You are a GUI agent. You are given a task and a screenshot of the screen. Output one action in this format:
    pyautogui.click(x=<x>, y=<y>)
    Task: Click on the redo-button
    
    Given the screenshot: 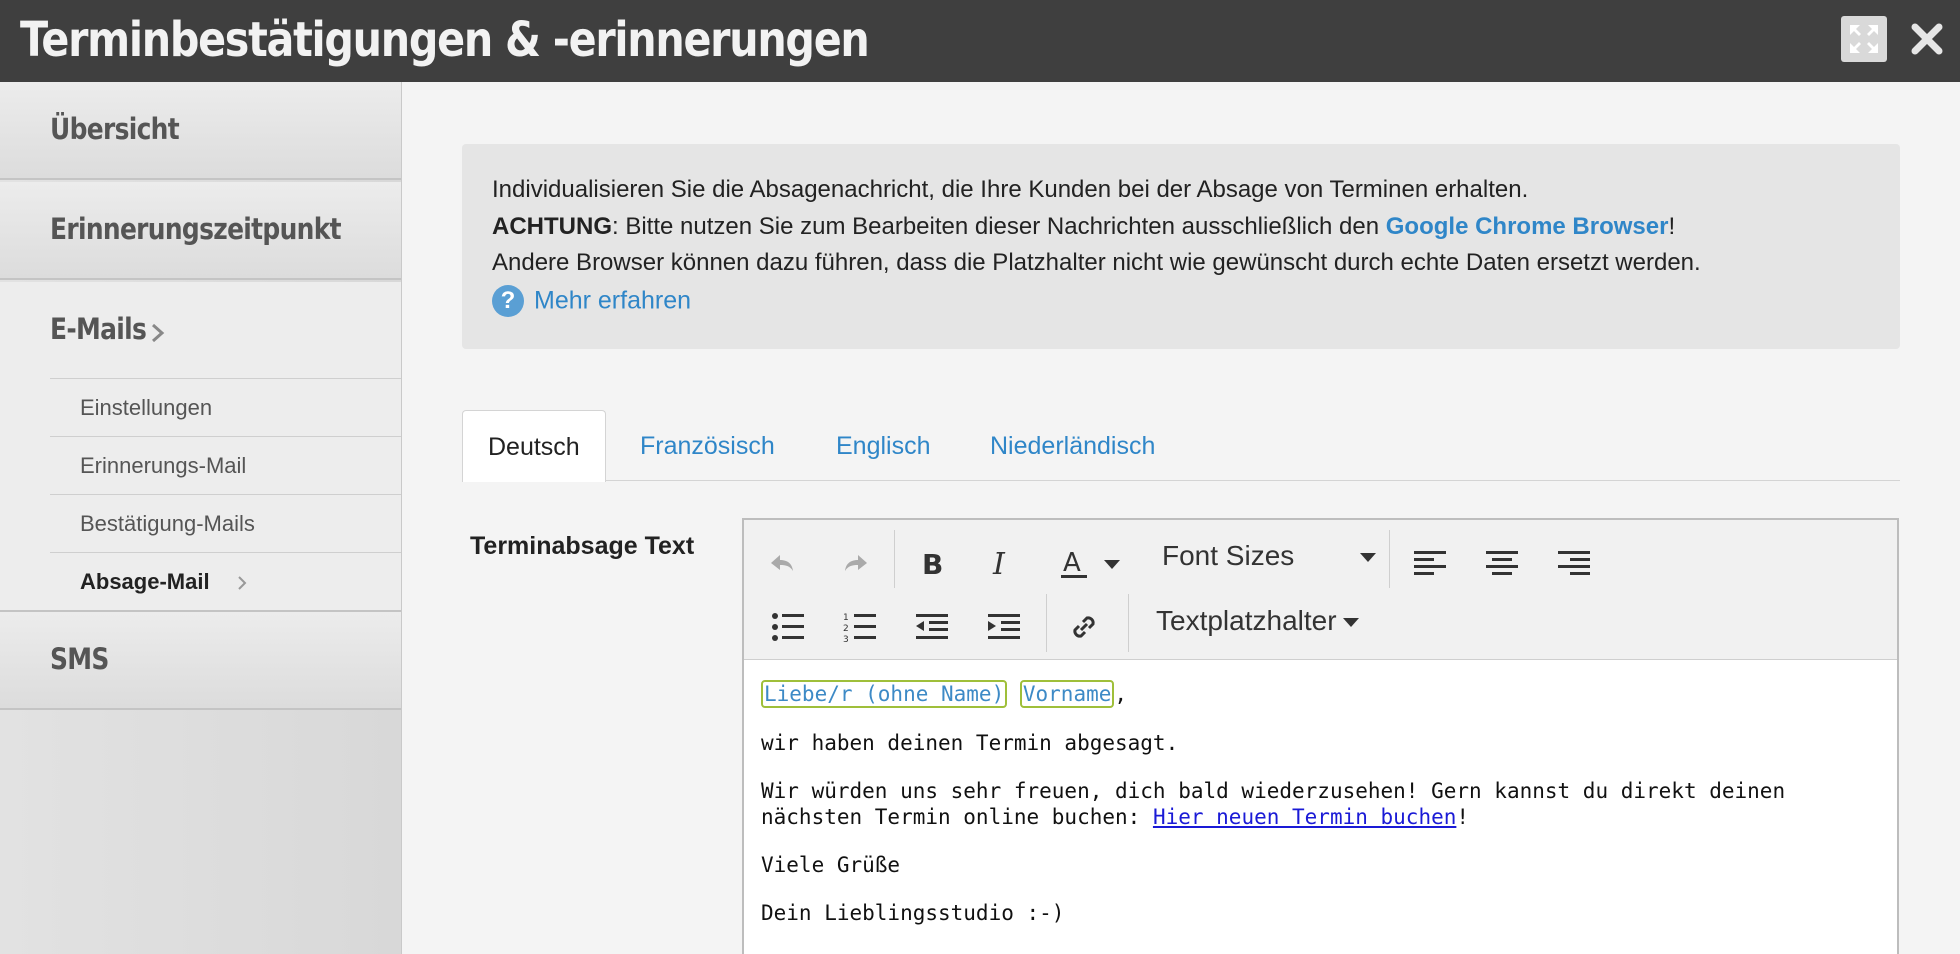 What is the action you would take?
    pyautogui.click(x=856, y=564)
    